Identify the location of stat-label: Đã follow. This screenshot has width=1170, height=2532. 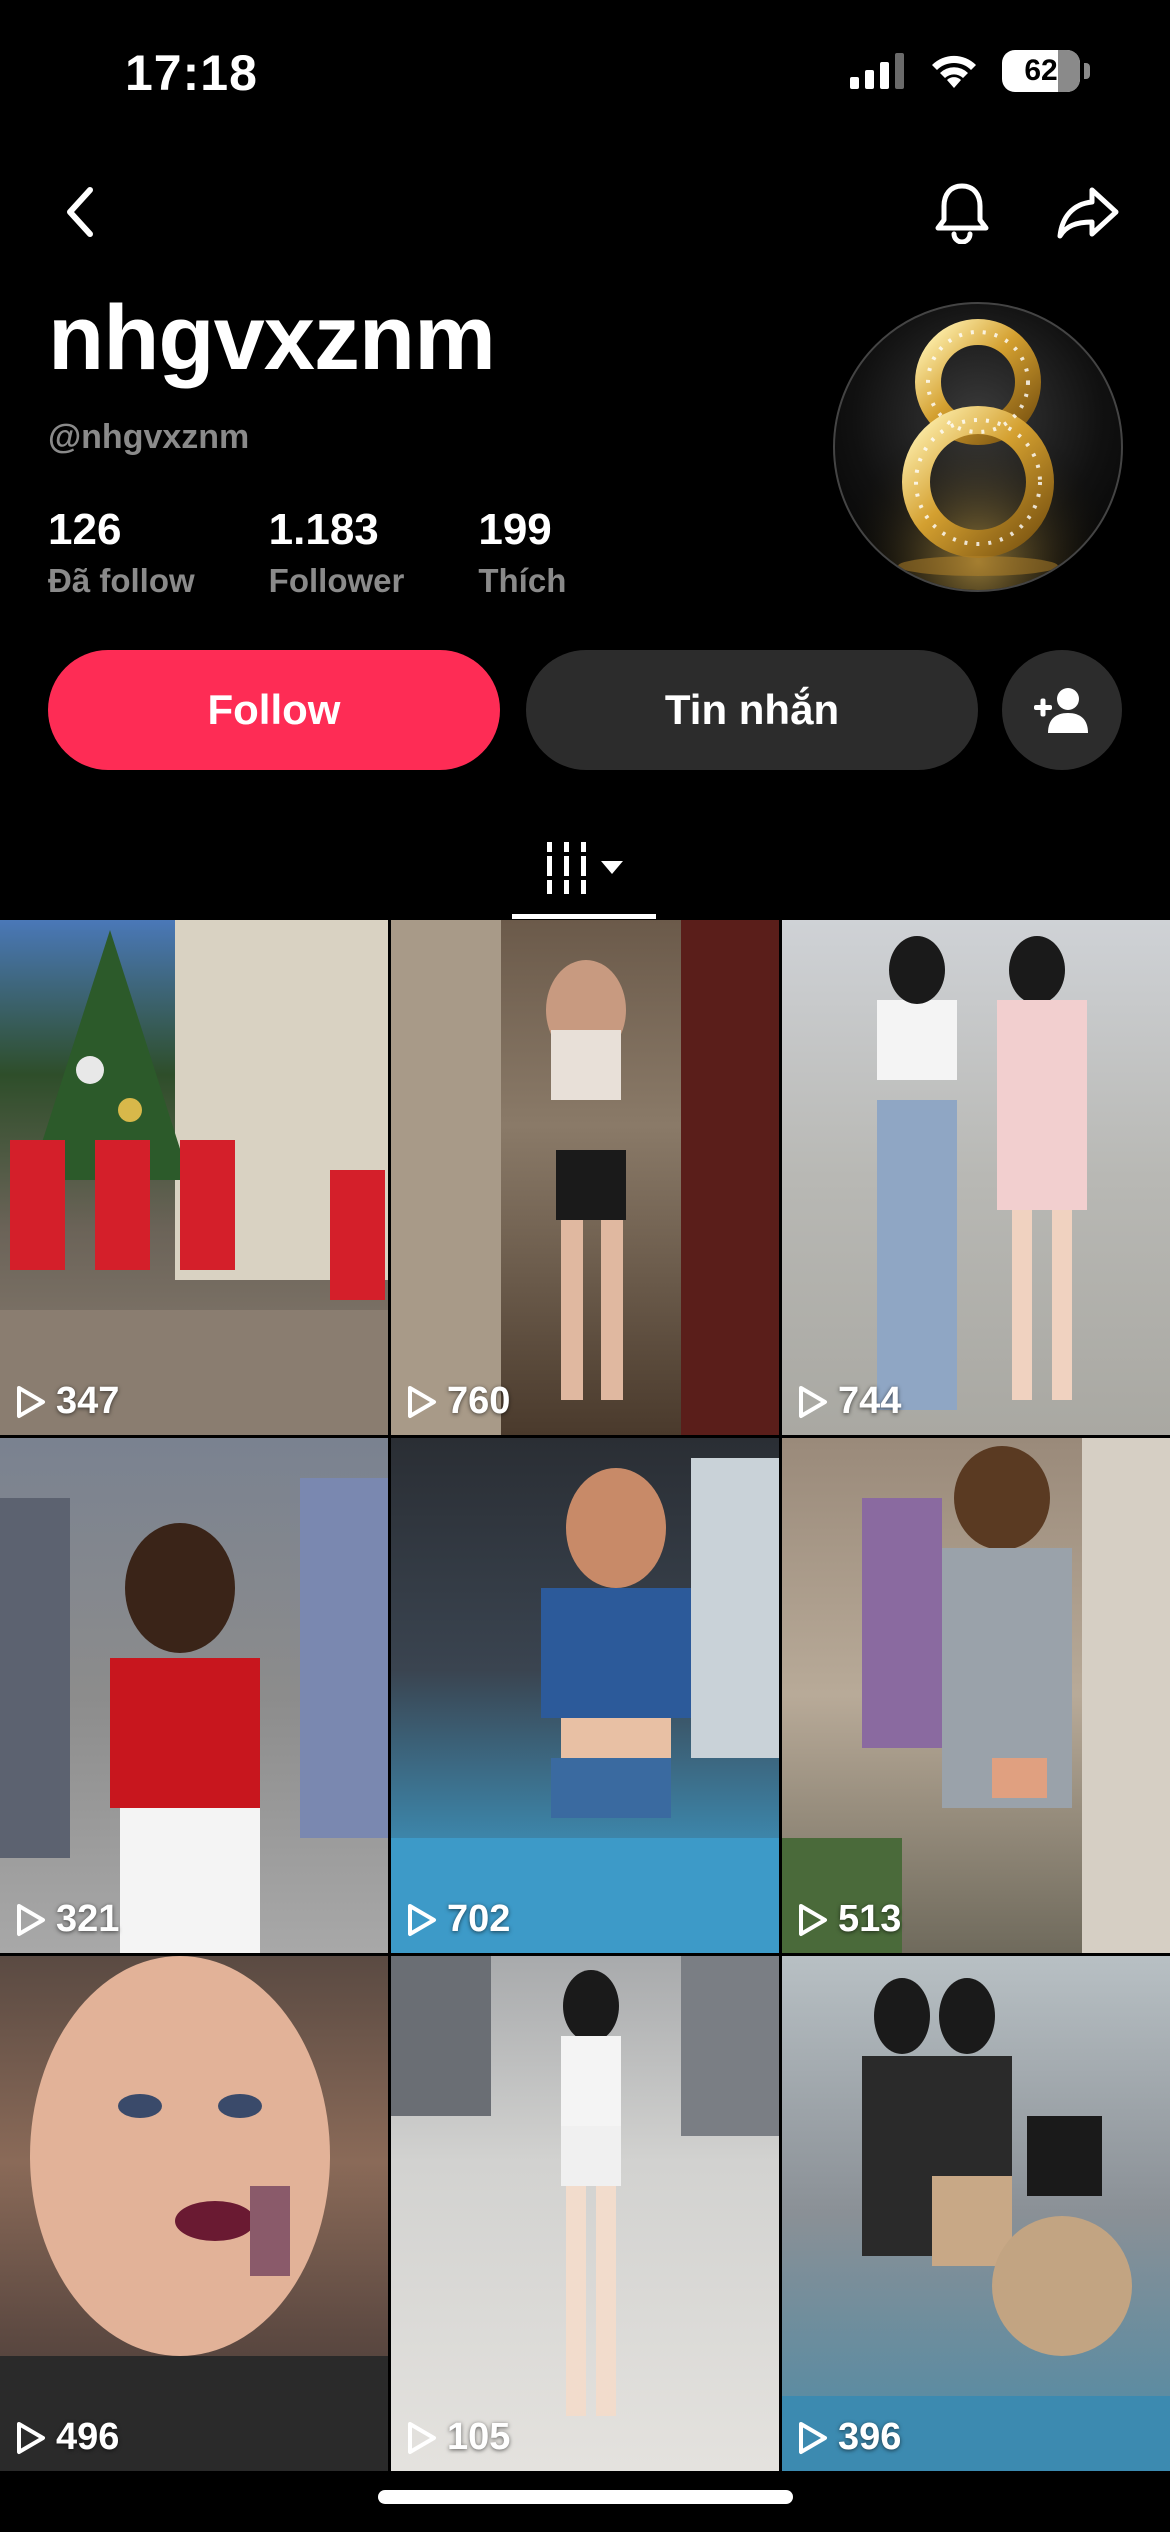
(121, 580).